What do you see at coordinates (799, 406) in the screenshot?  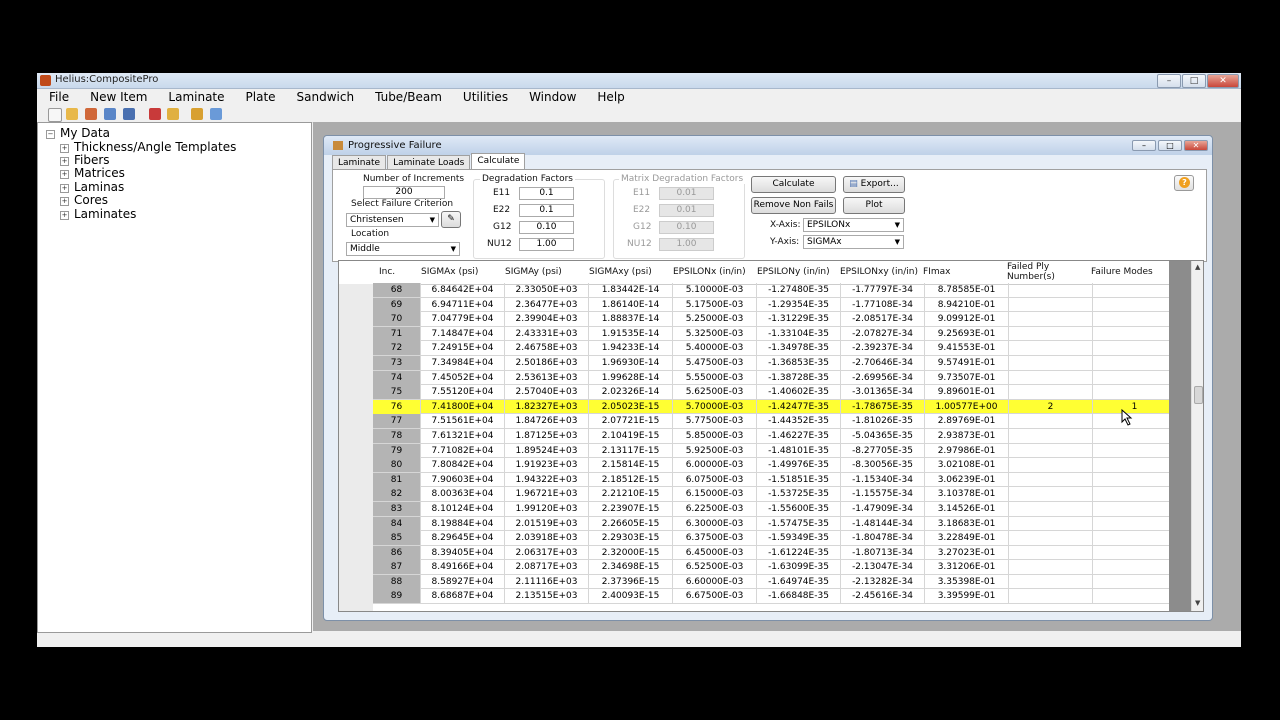 I see `cell-epsilony: -1.42477E-35` at bounding box center [799, 406].